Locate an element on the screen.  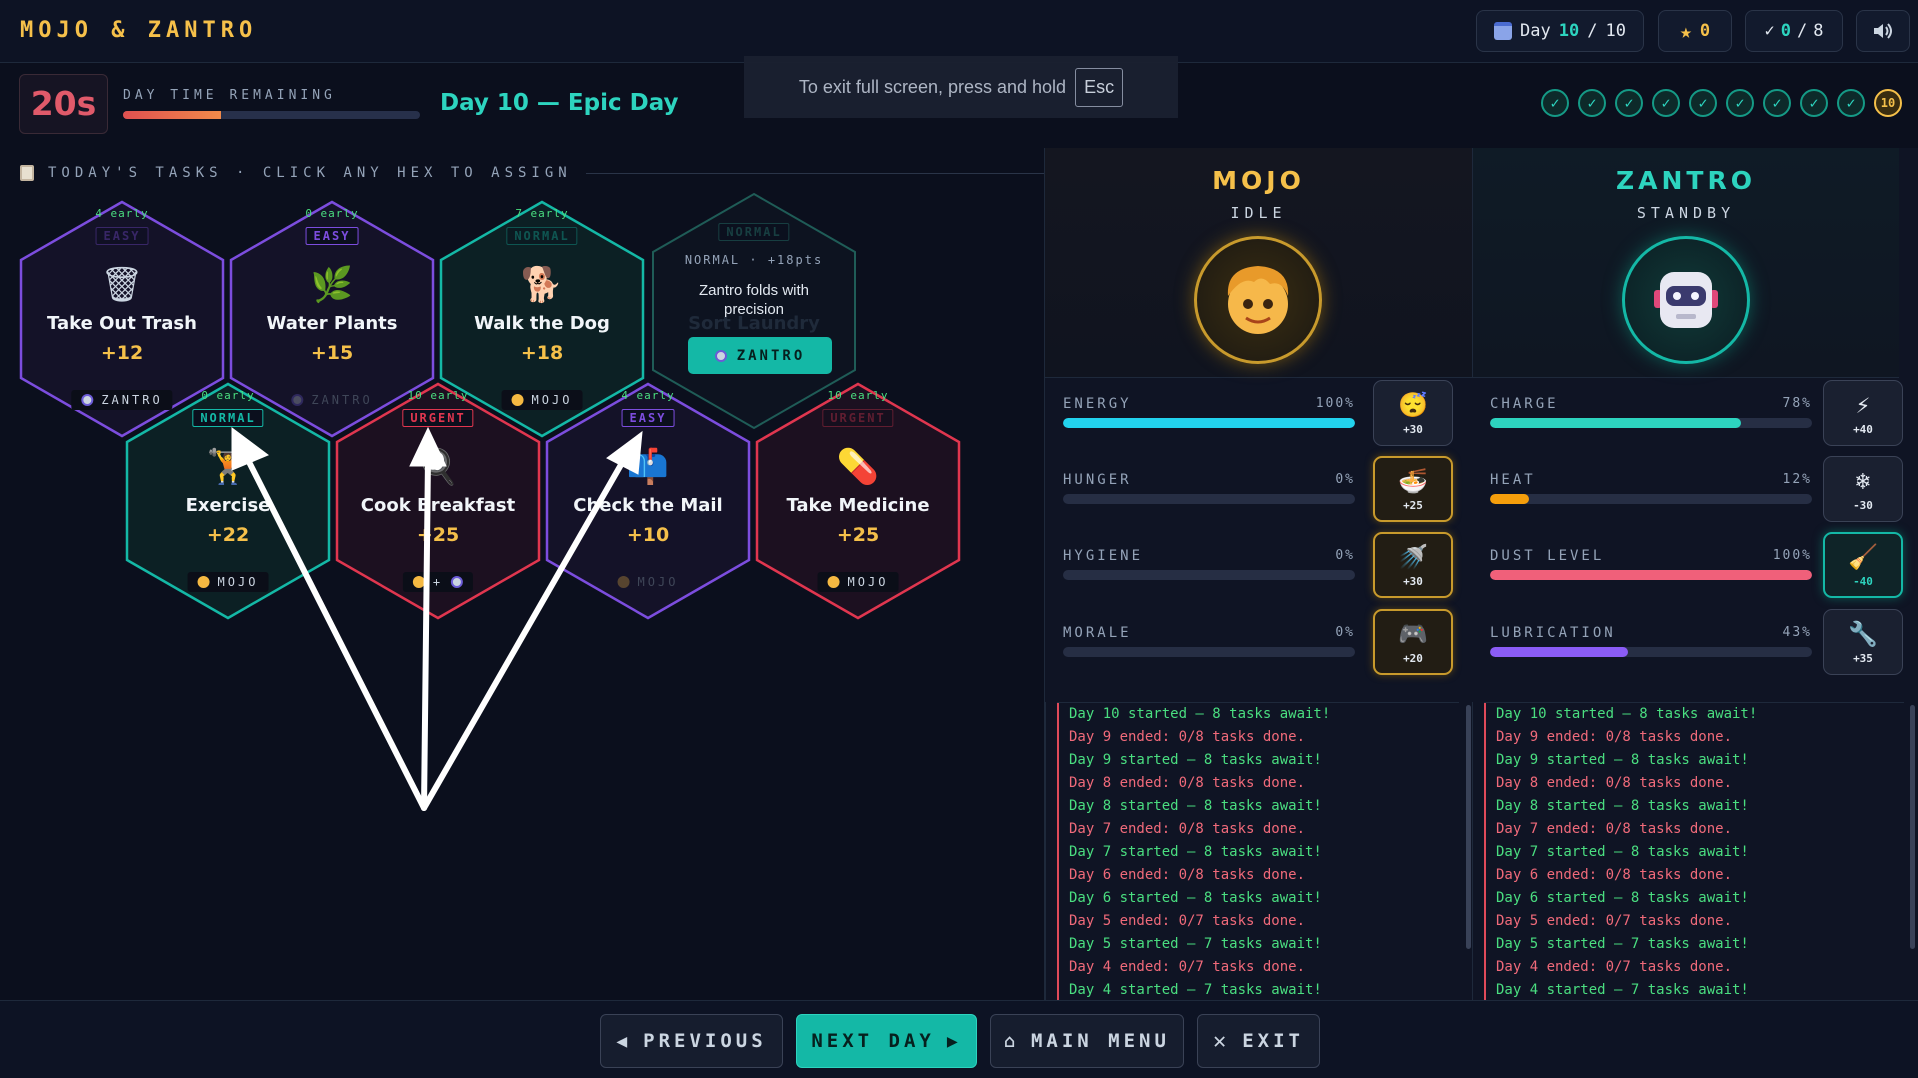
zantro-lubrication-action-button: 🔧 +35 is located at coordinates (1863, 642).